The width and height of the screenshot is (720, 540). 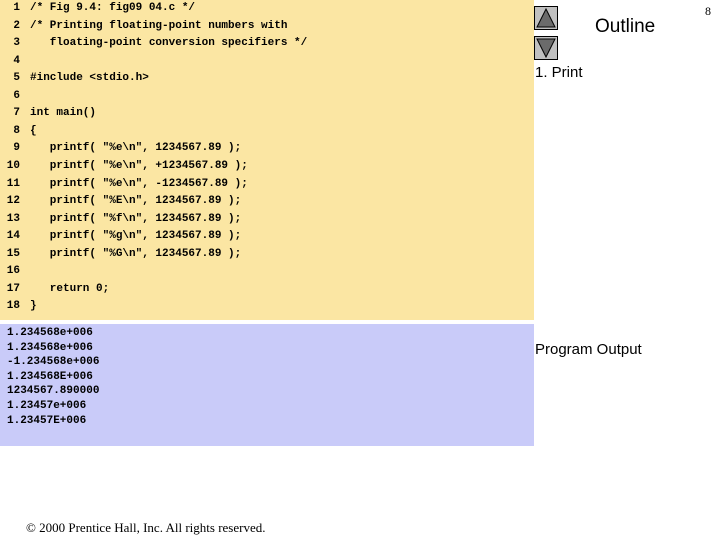 I want to click on output-line: 1.23457e+006, so click(x=47, y=406).